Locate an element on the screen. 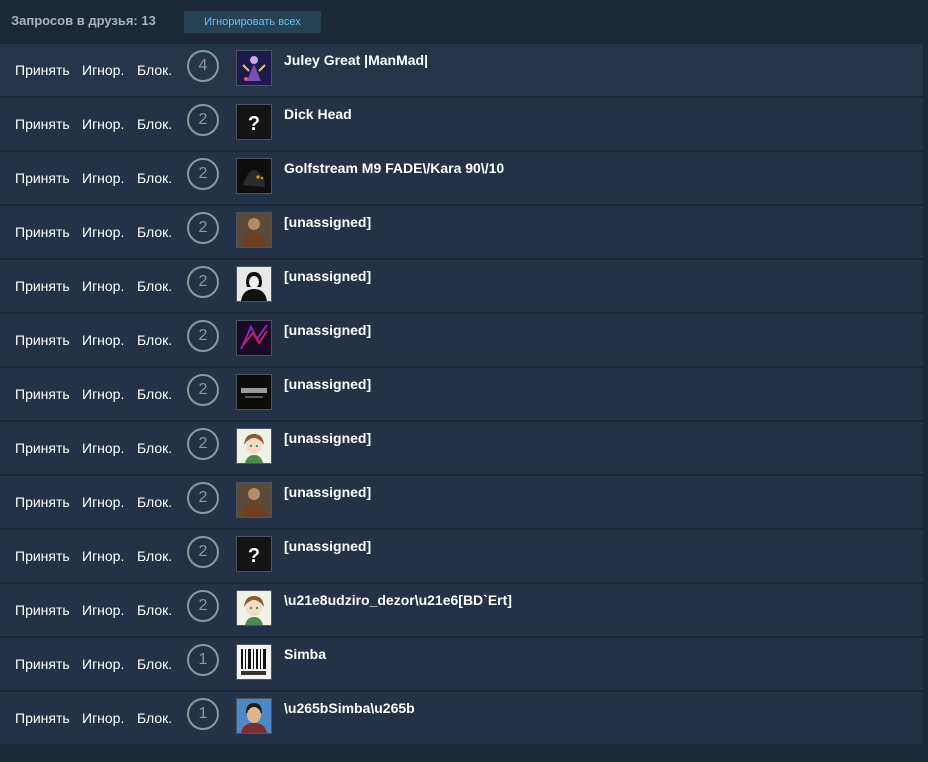 The height and width of the screenshot is (762, 928). request-name: Juley Great |ManMad| is located at coordinates (356, 60).